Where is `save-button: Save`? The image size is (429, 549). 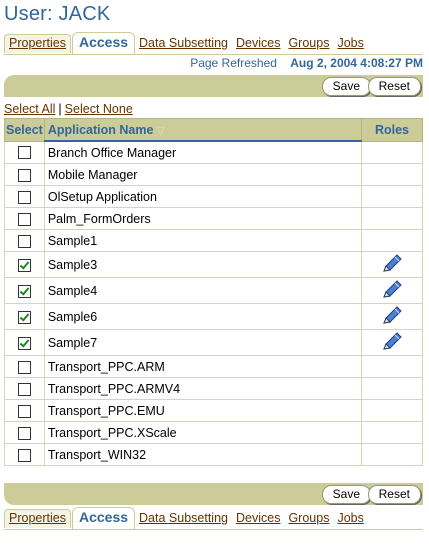 save-button: Save is located at coordinates (346, 86).